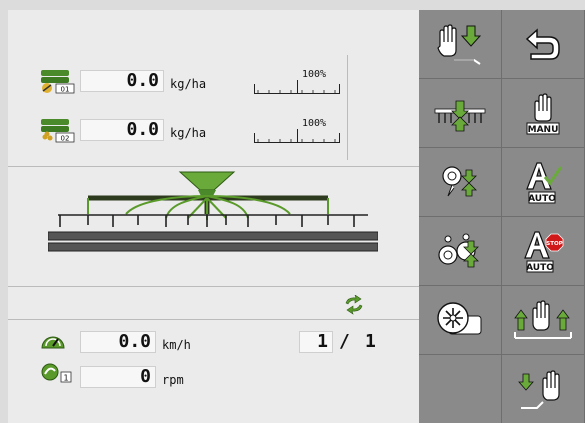  I want to click on tramline-icon, so click(459, 181).